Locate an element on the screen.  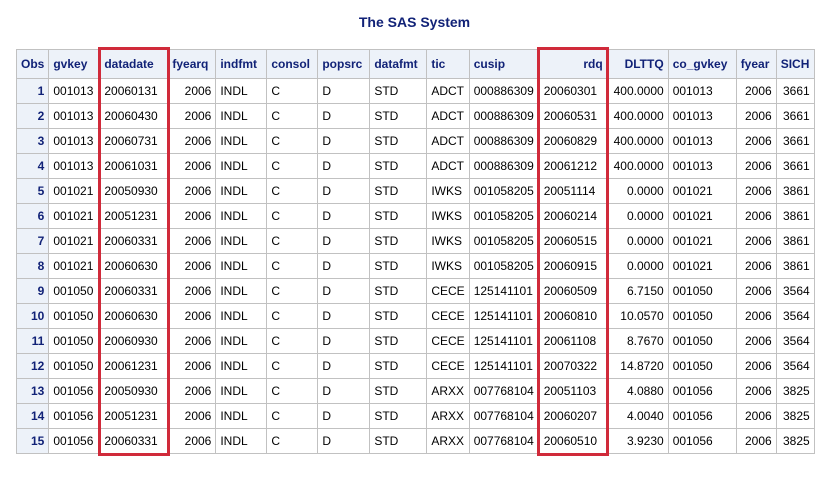
cell-rdq: 20060515 is located at coordinates (573, 241).